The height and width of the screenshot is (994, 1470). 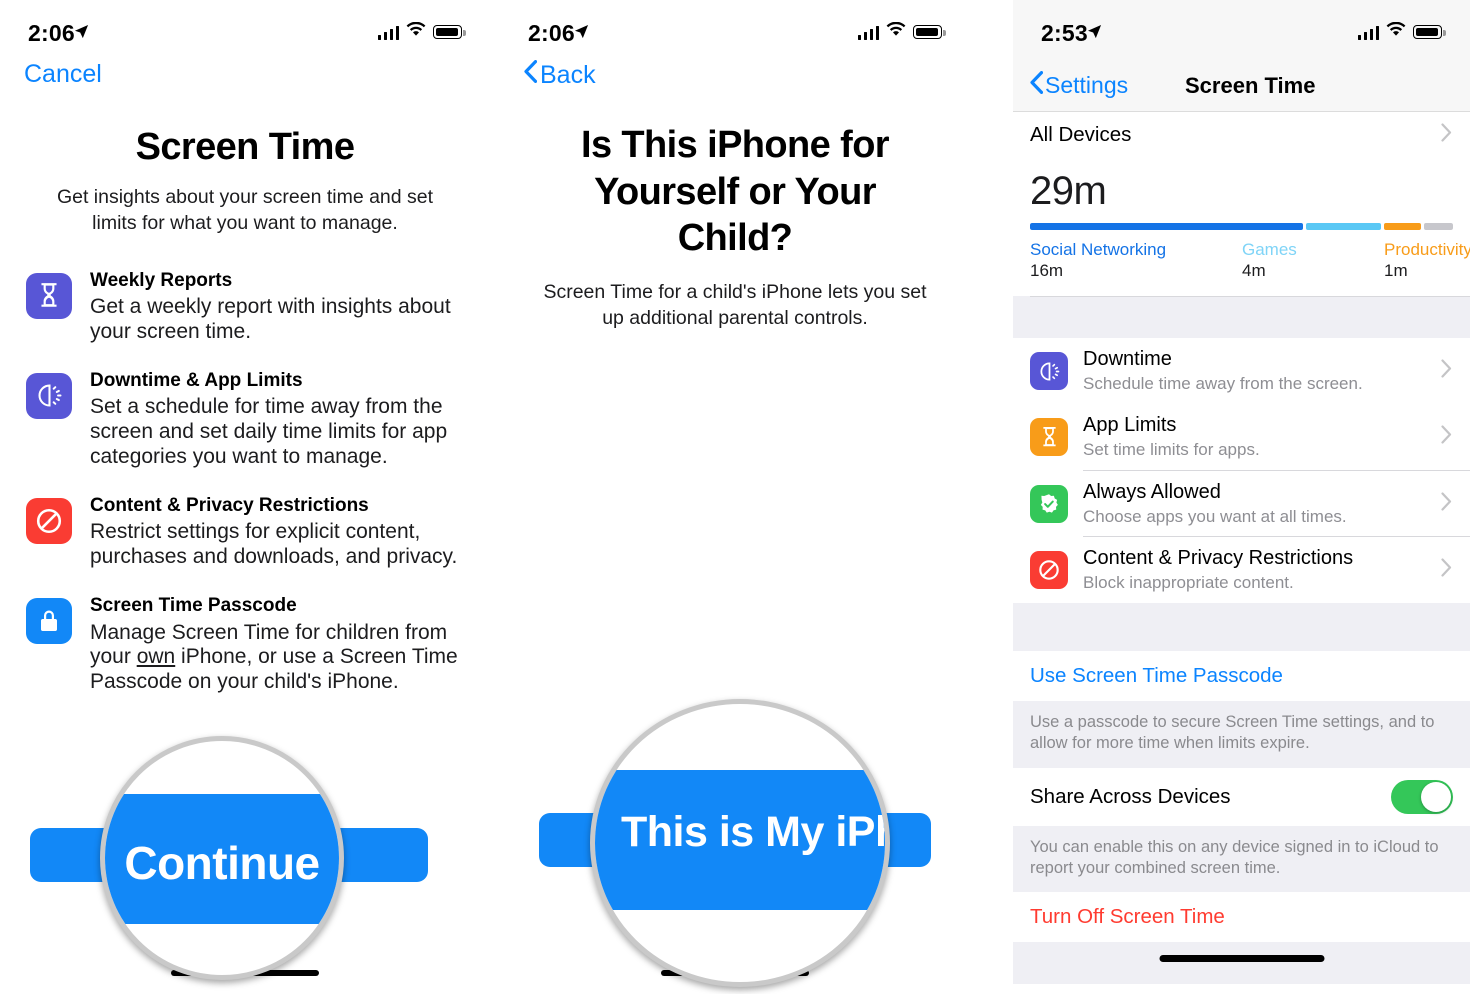 What do you see at coordinates (1098, 249) in the screenshot?
I see `legend-label: Social Networking` at bounding box center [1098, 249].